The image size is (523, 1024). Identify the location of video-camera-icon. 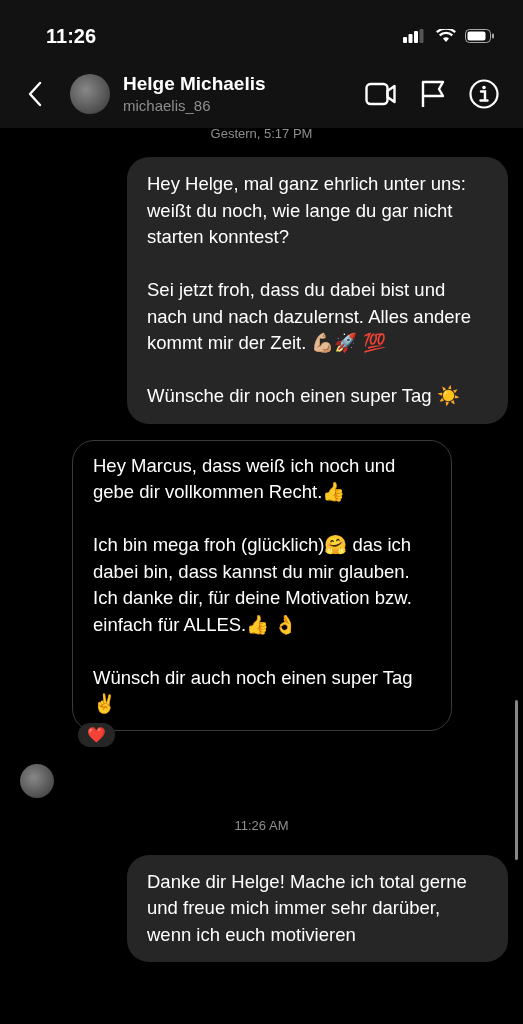
(381, 93).